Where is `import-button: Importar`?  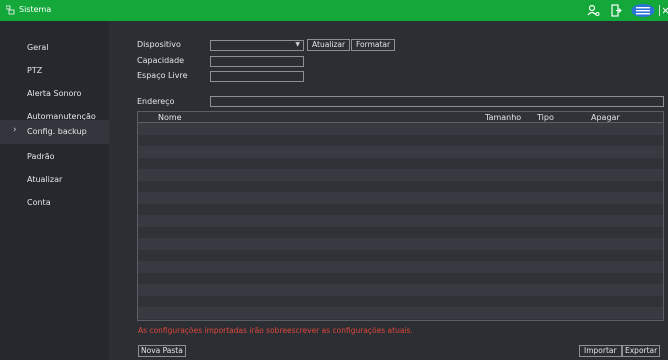 import-button: Importar is located at coordinates (600, 351).